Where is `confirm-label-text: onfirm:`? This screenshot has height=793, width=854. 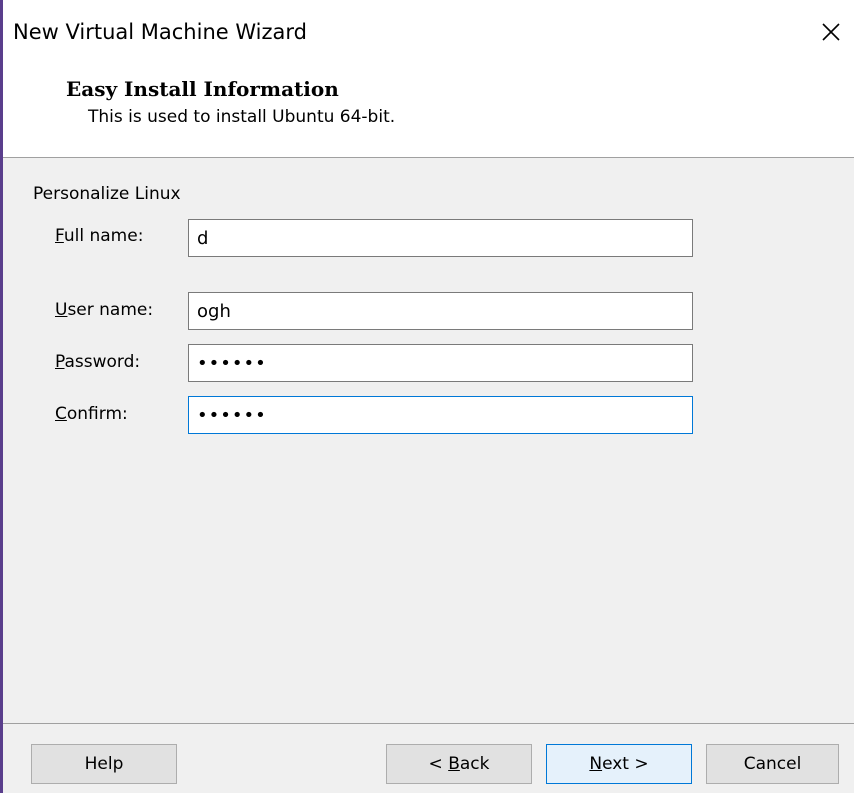 confirm-label-text: onfirm: is located at coordinates (97, 414).